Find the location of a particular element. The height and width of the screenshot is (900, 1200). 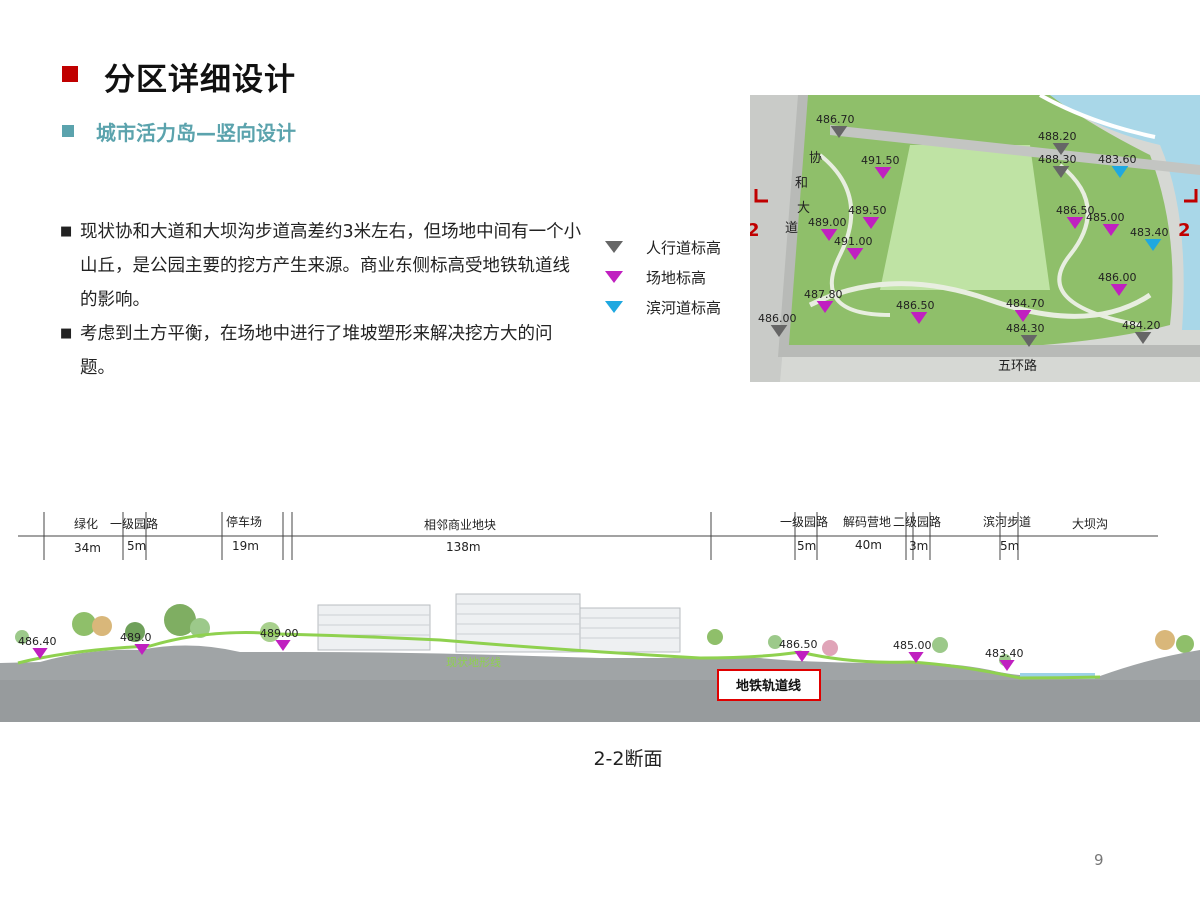

elevation-label: 488.30 is located at coordinates (1057, 159).